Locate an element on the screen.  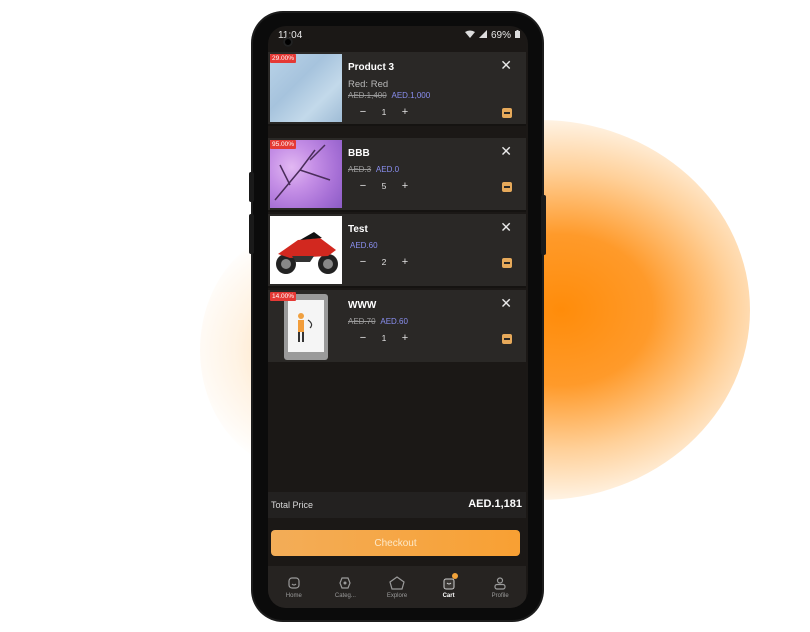
checkout-button: Checkout is located at coordinates (395, 543).